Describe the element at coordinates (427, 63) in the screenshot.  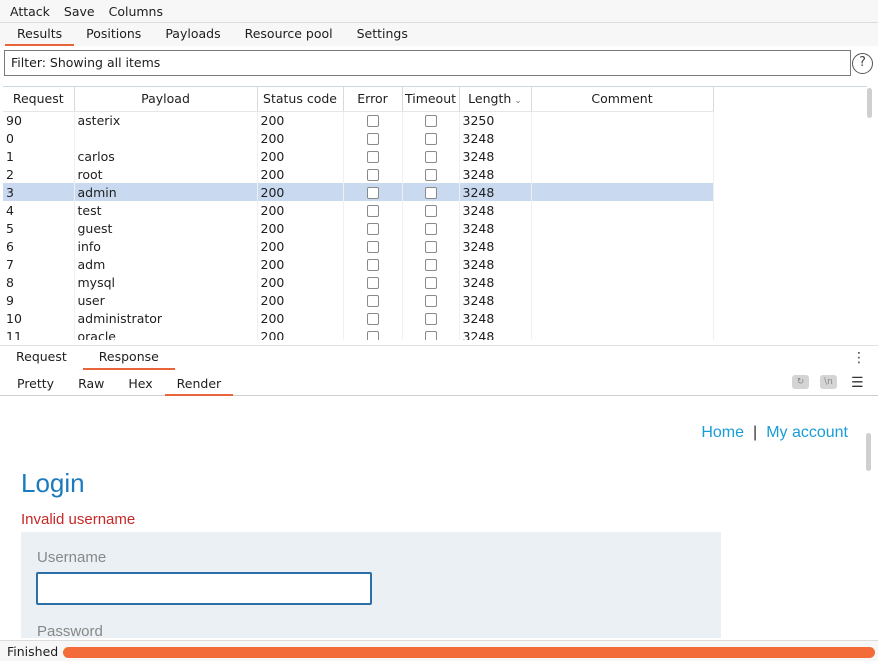
I see `filter-bar: Filter: Showing all items` at that location.